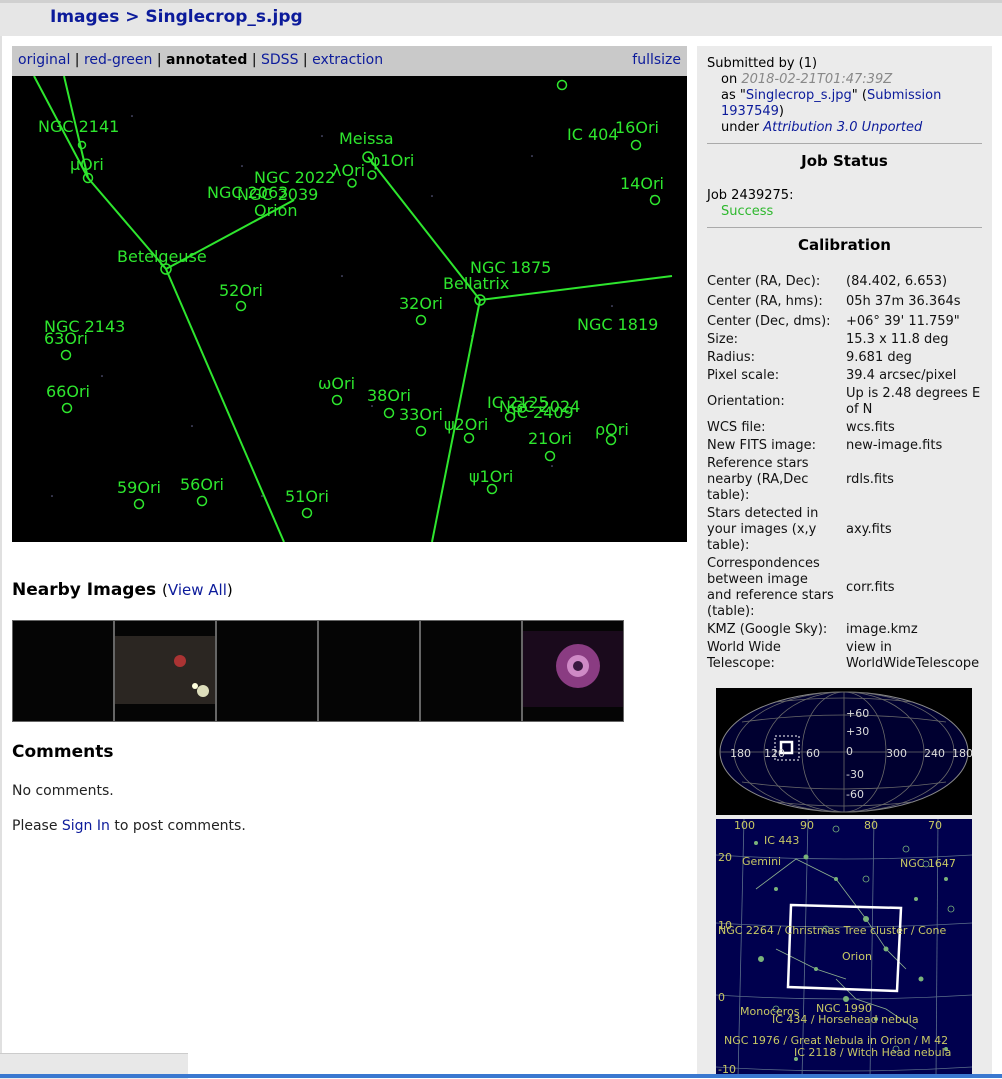 This screenshot has height=1079, width=1002. Describe the element at coordinates (617, 324) in the screenshot. I see `star-label: NGC 1819` at that location.